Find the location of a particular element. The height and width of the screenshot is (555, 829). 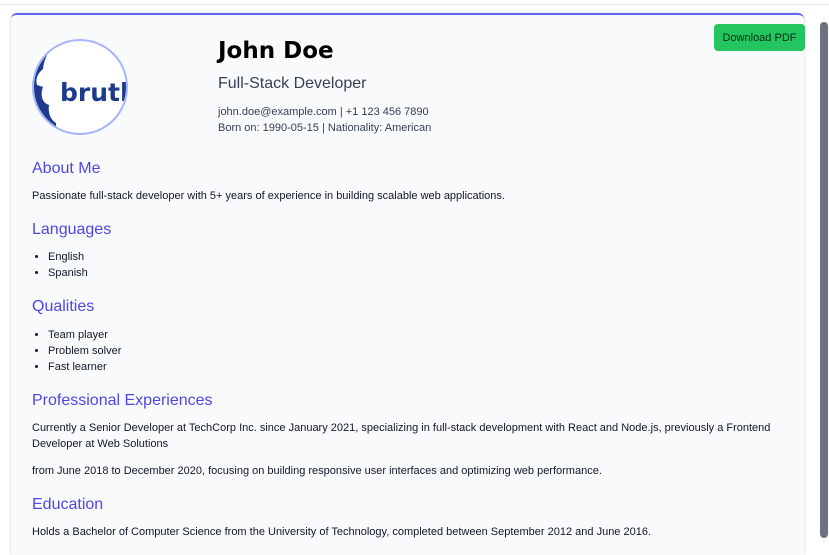

experience-heading: Professional Experiences is located at coordinates (122, 400).